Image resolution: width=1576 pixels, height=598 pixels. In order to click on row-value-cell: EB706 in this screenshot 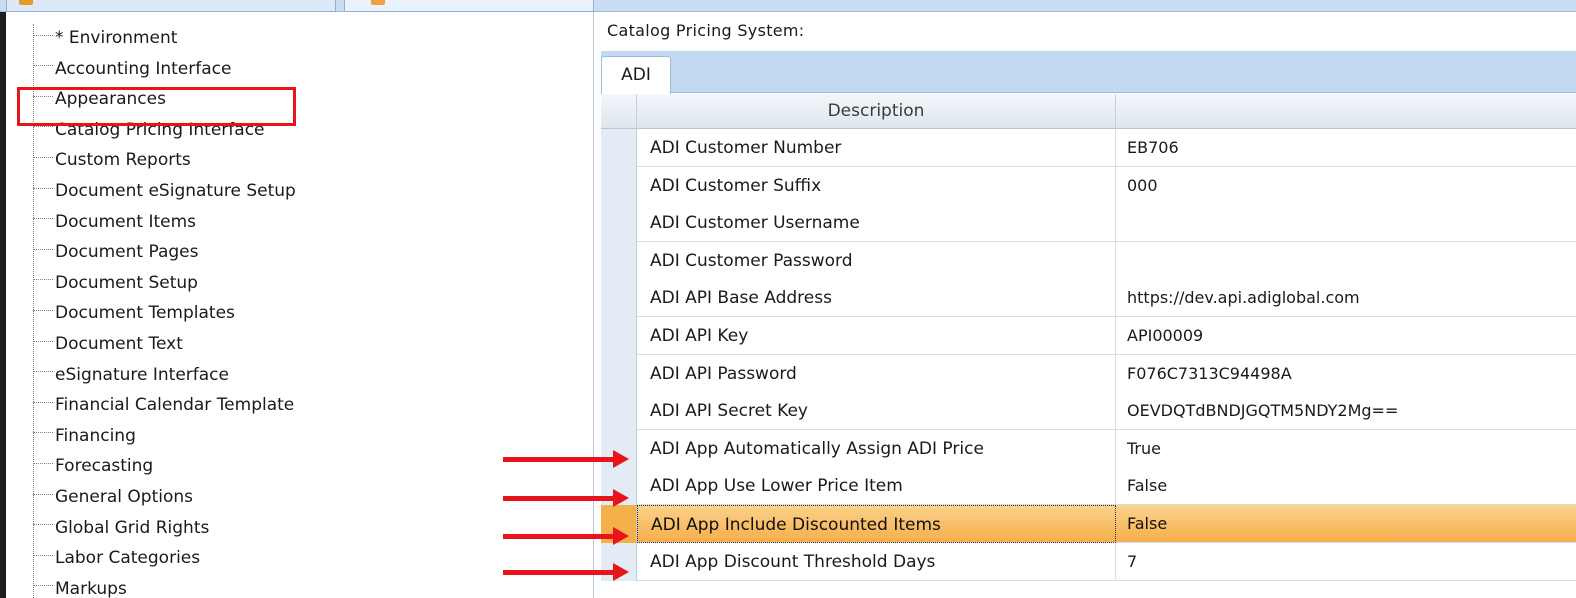, I will do `click(1346, 148)`.